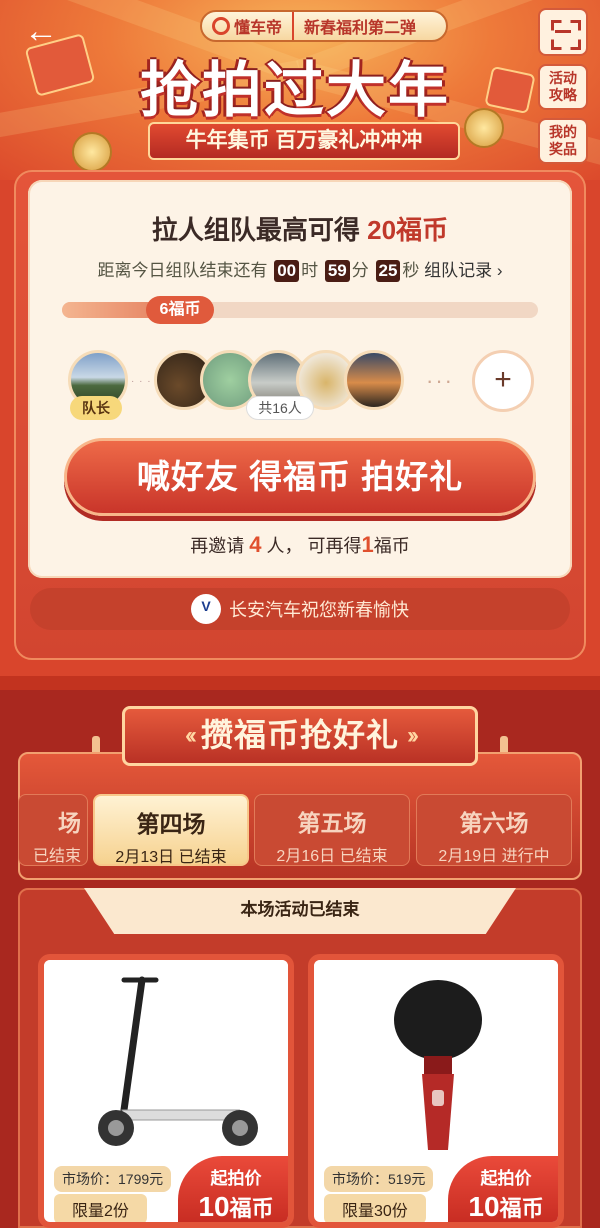 Image resolution: width=600 pixels, height=1228 pixels. What do you see at coordinates (206, 609) in the screenshot?
I see `changan-logo-icon` at bounding box center [206, 609].